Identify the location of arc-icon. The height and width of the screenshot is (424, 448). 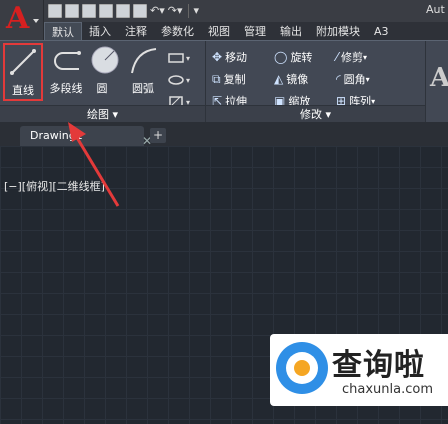
(144, 61).